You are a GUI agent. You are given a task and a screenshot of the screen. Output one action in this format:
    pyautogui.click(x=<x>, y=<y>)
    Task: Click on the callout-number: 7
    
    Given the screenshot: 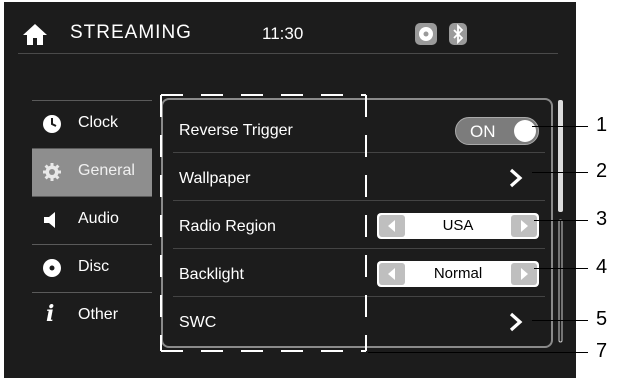 What is the action you would take?
    pyautogui.click(x=602, y=351)
    